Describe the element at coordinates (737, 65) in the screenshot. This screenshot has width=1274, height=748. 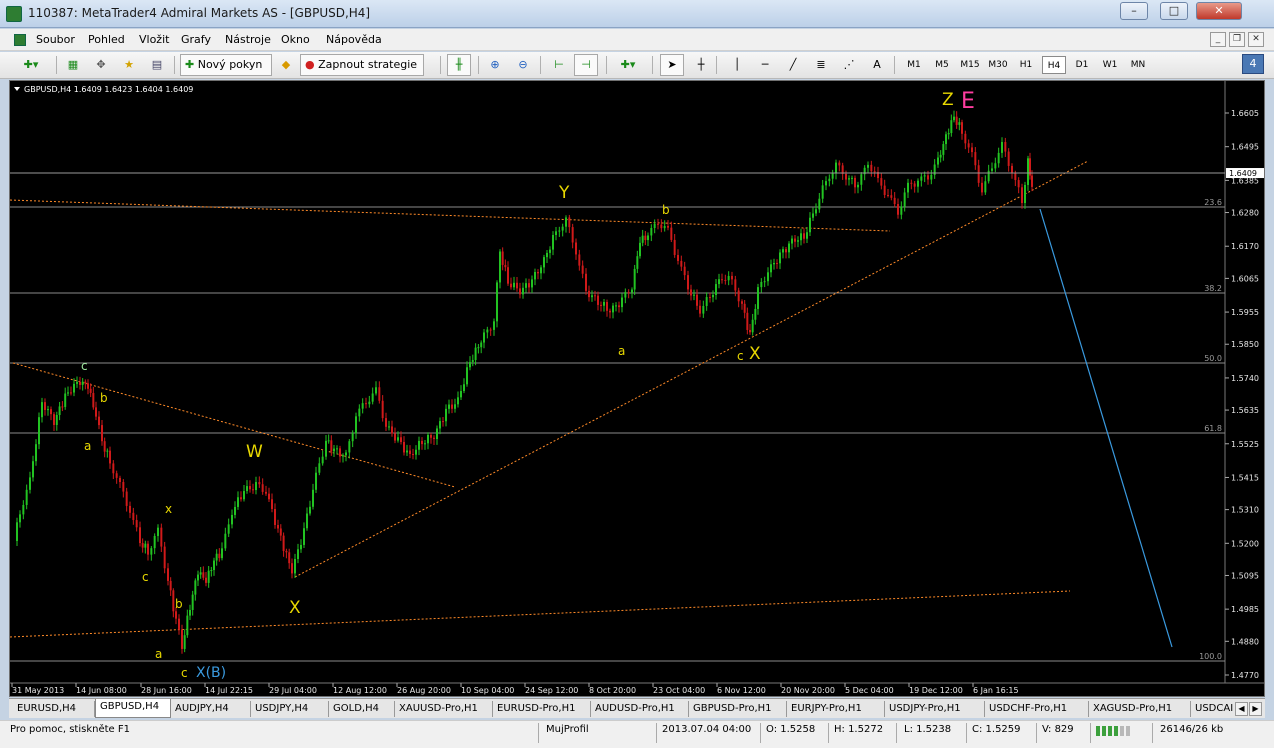
I see `vertical-line-icon: │` at that location.